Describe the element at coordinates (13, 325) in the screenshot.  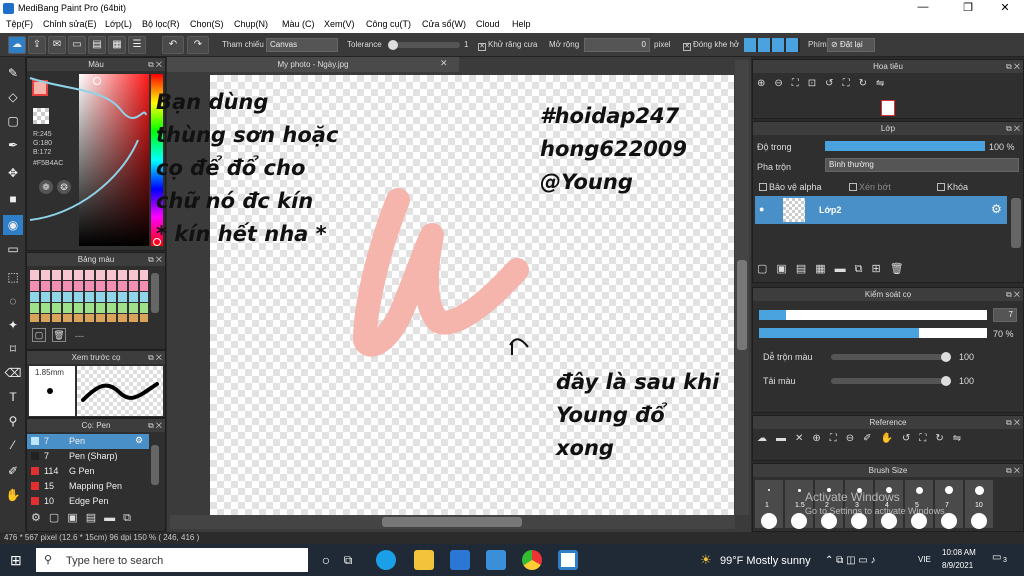
I see `magic-wand-tool-icon: ✦` at that location.